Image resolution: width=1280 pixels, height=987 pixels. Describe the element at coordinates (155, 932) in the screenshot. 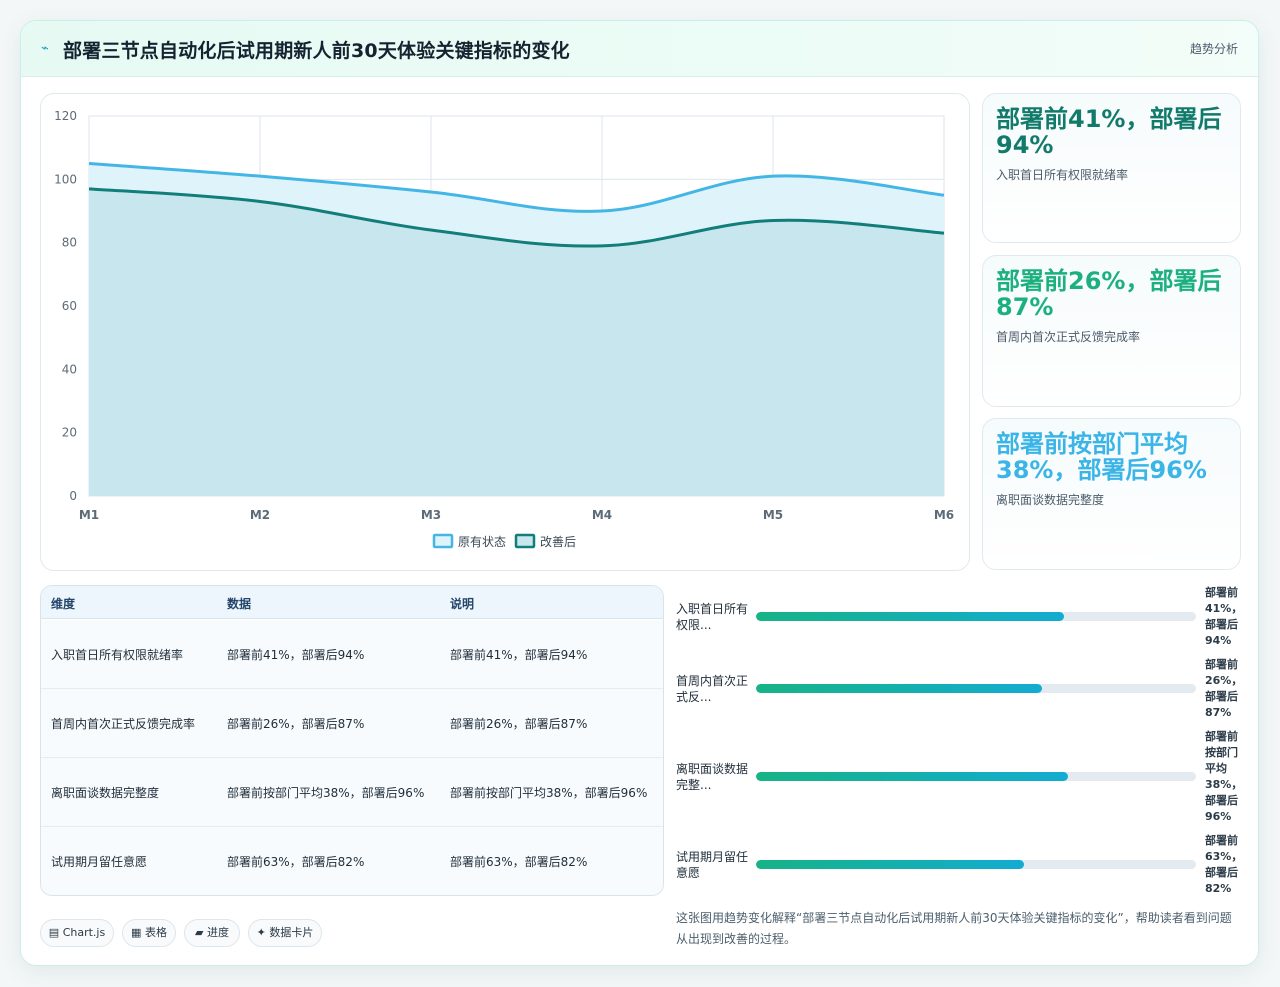

I see `chip-label: 表格` at that location.